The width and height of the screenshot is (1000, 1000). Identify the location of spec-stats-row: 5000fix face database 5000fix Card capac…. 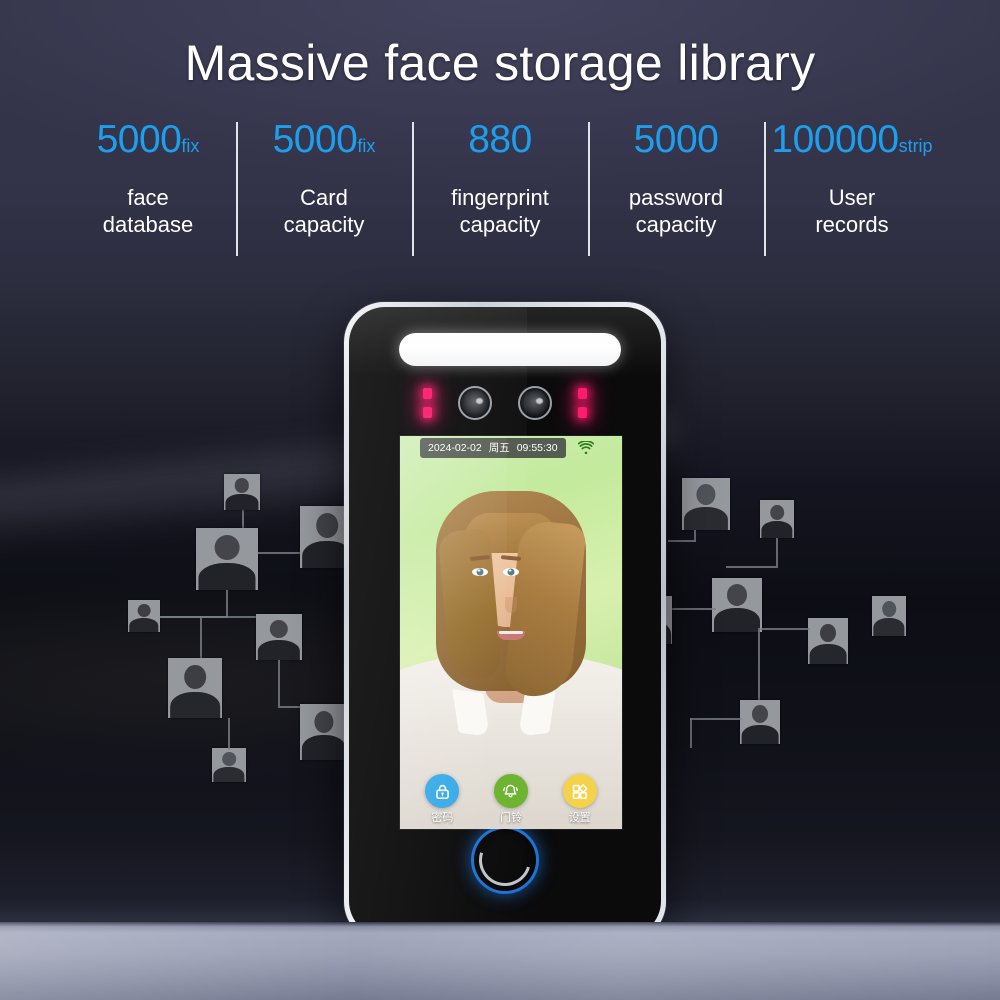
(500, 189).